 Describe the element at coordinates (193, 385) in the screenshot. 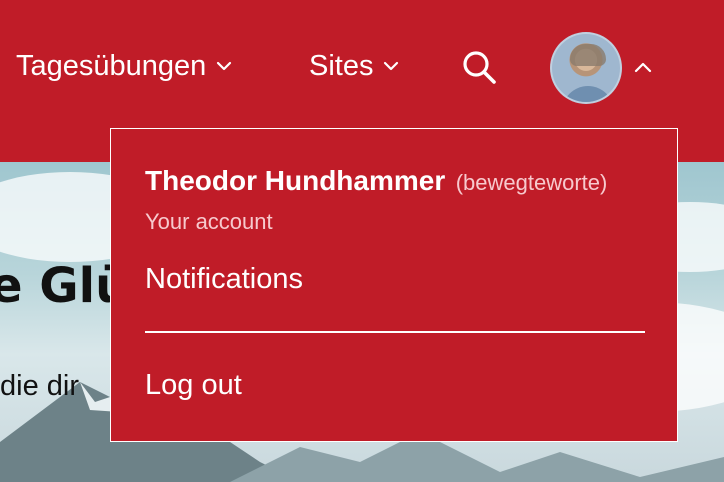

I see `logout-menu-item: Log out` at that location.